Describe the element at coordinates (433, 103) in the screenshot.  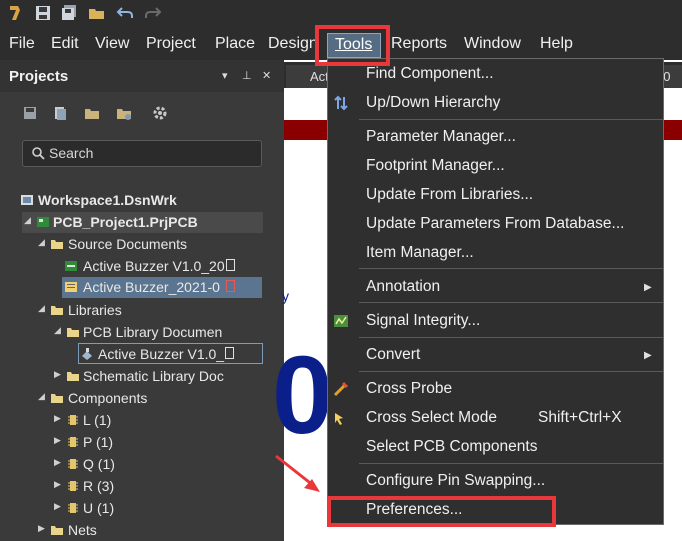
I see `menu-updown-hierarchy: Up/Down Hierarchy` at that location.